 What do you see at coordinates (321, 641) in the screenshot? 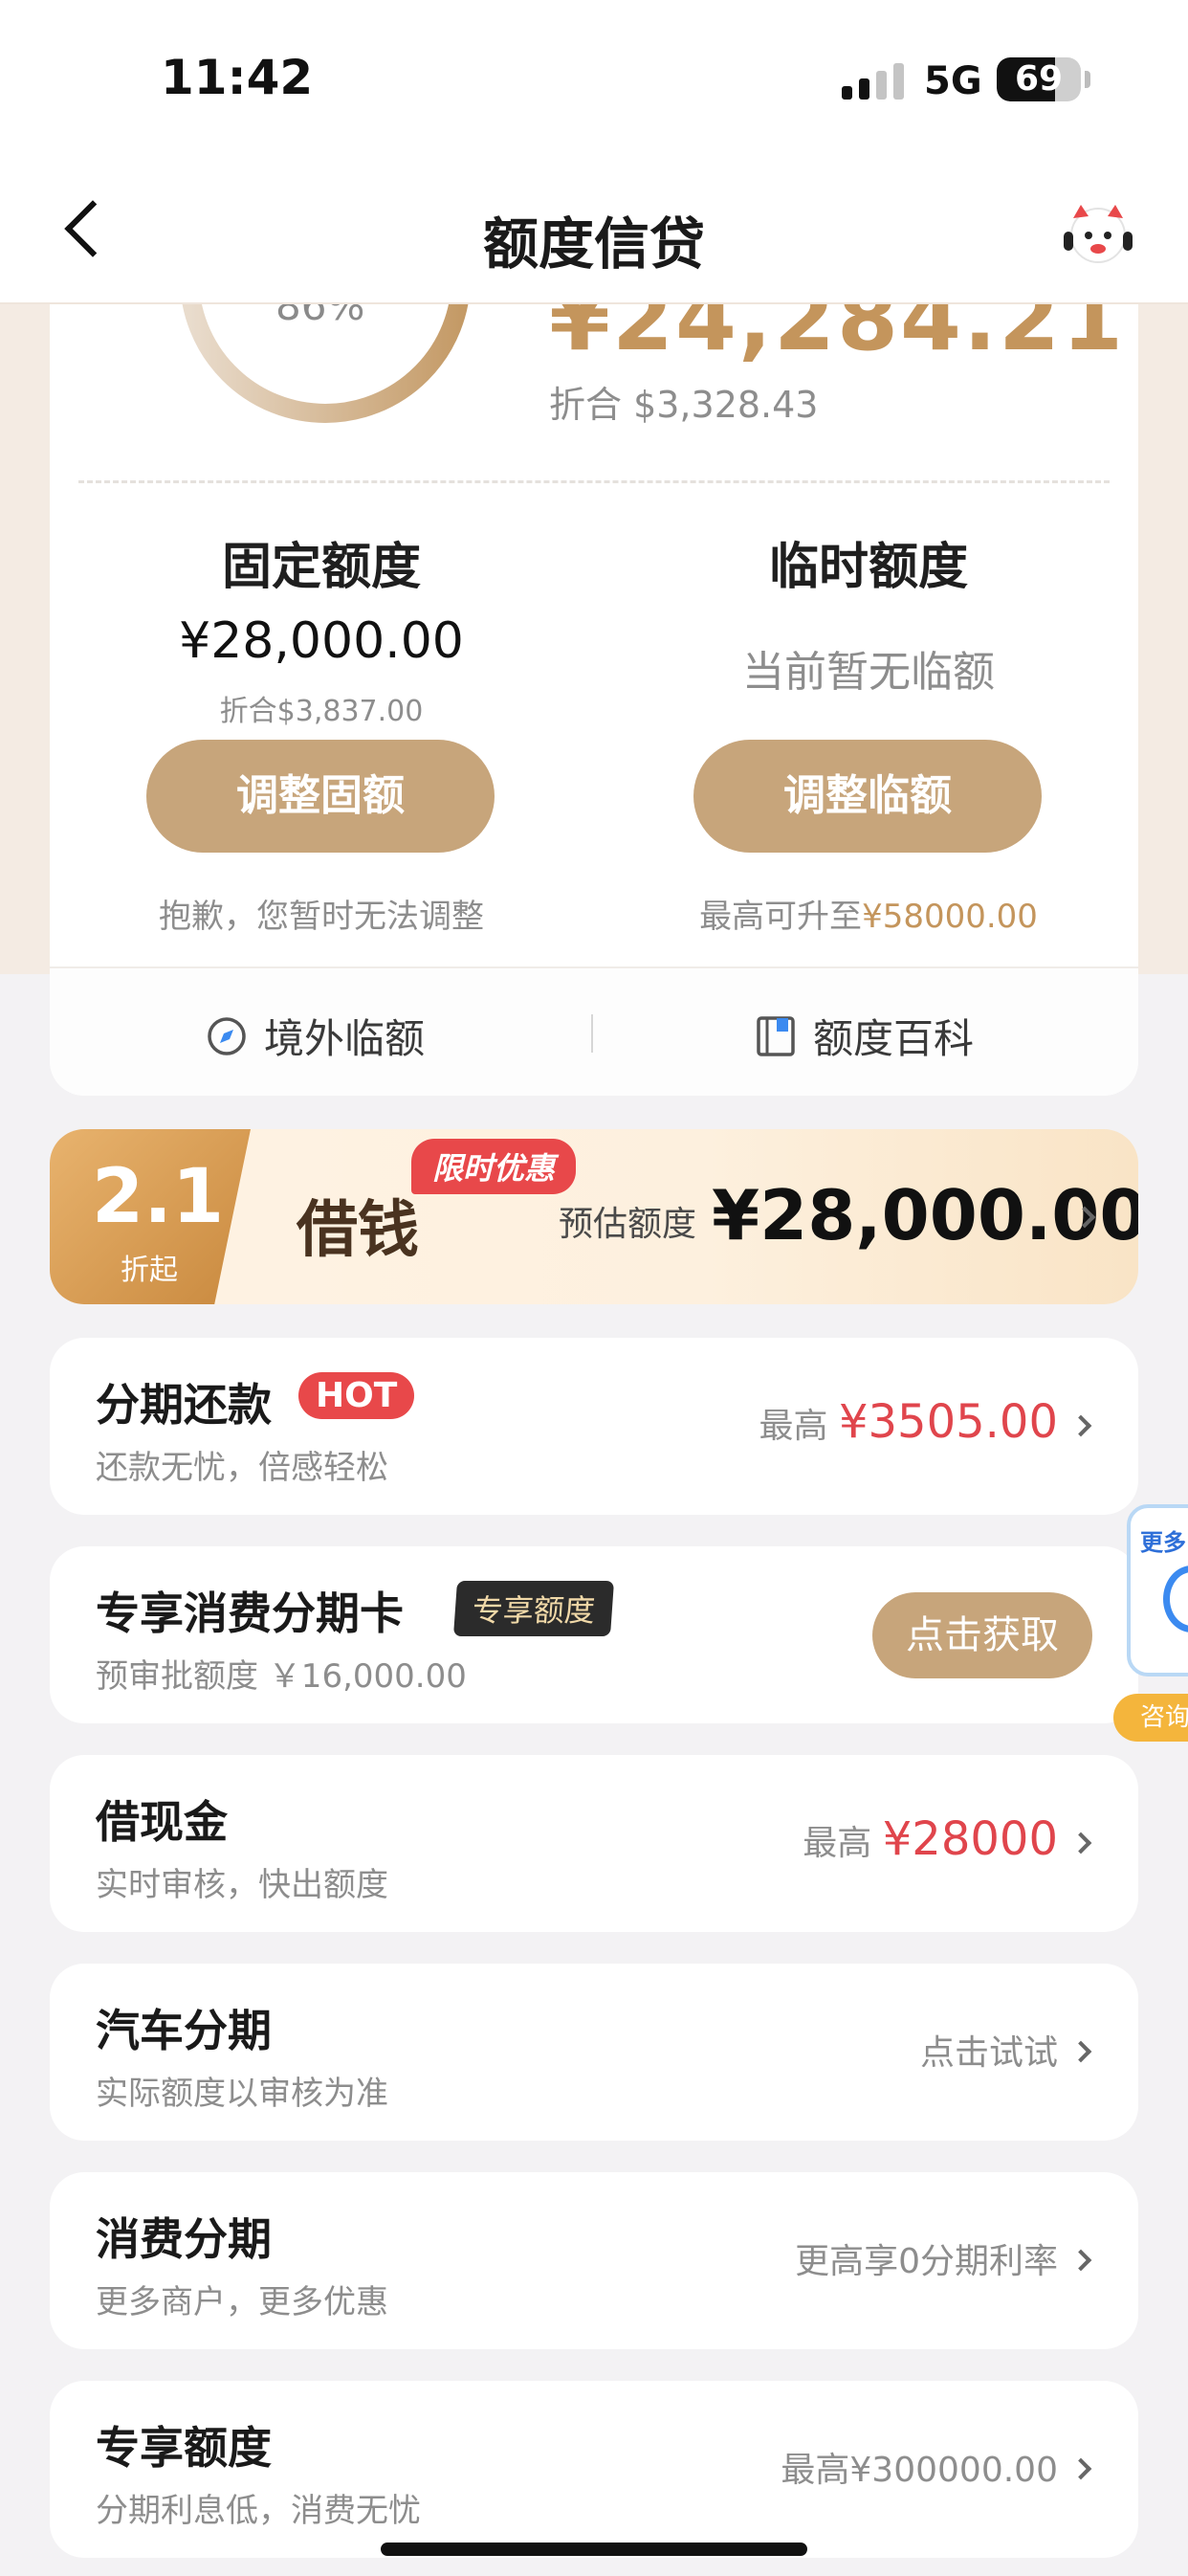
I see `fixed-limit-amount: ¥28,000.00` at bounding box center [321, 641].